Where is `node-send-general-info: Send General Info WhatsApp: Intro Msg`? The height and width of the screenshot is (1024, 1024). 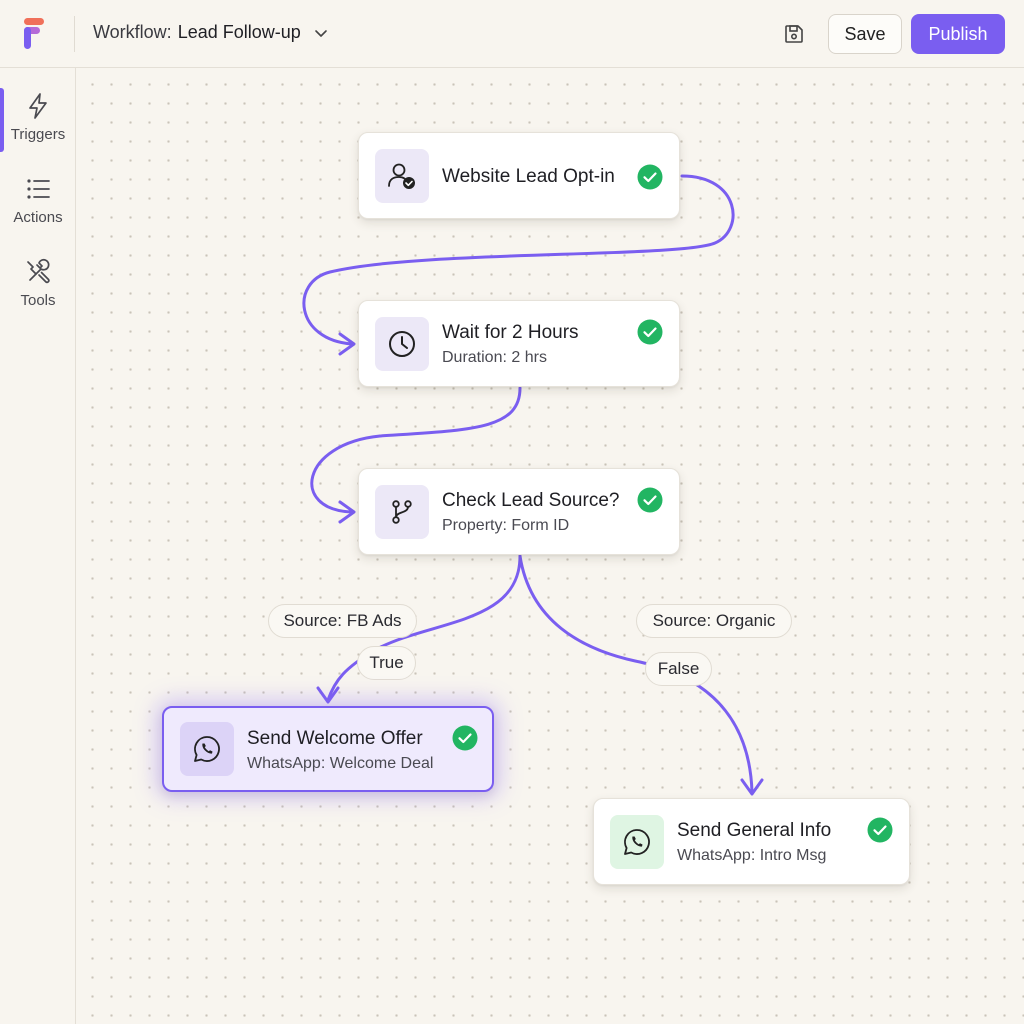 node-send-general-info: Send General Info WhatsApp: Intro Msg is located at coordinates (751, 841).